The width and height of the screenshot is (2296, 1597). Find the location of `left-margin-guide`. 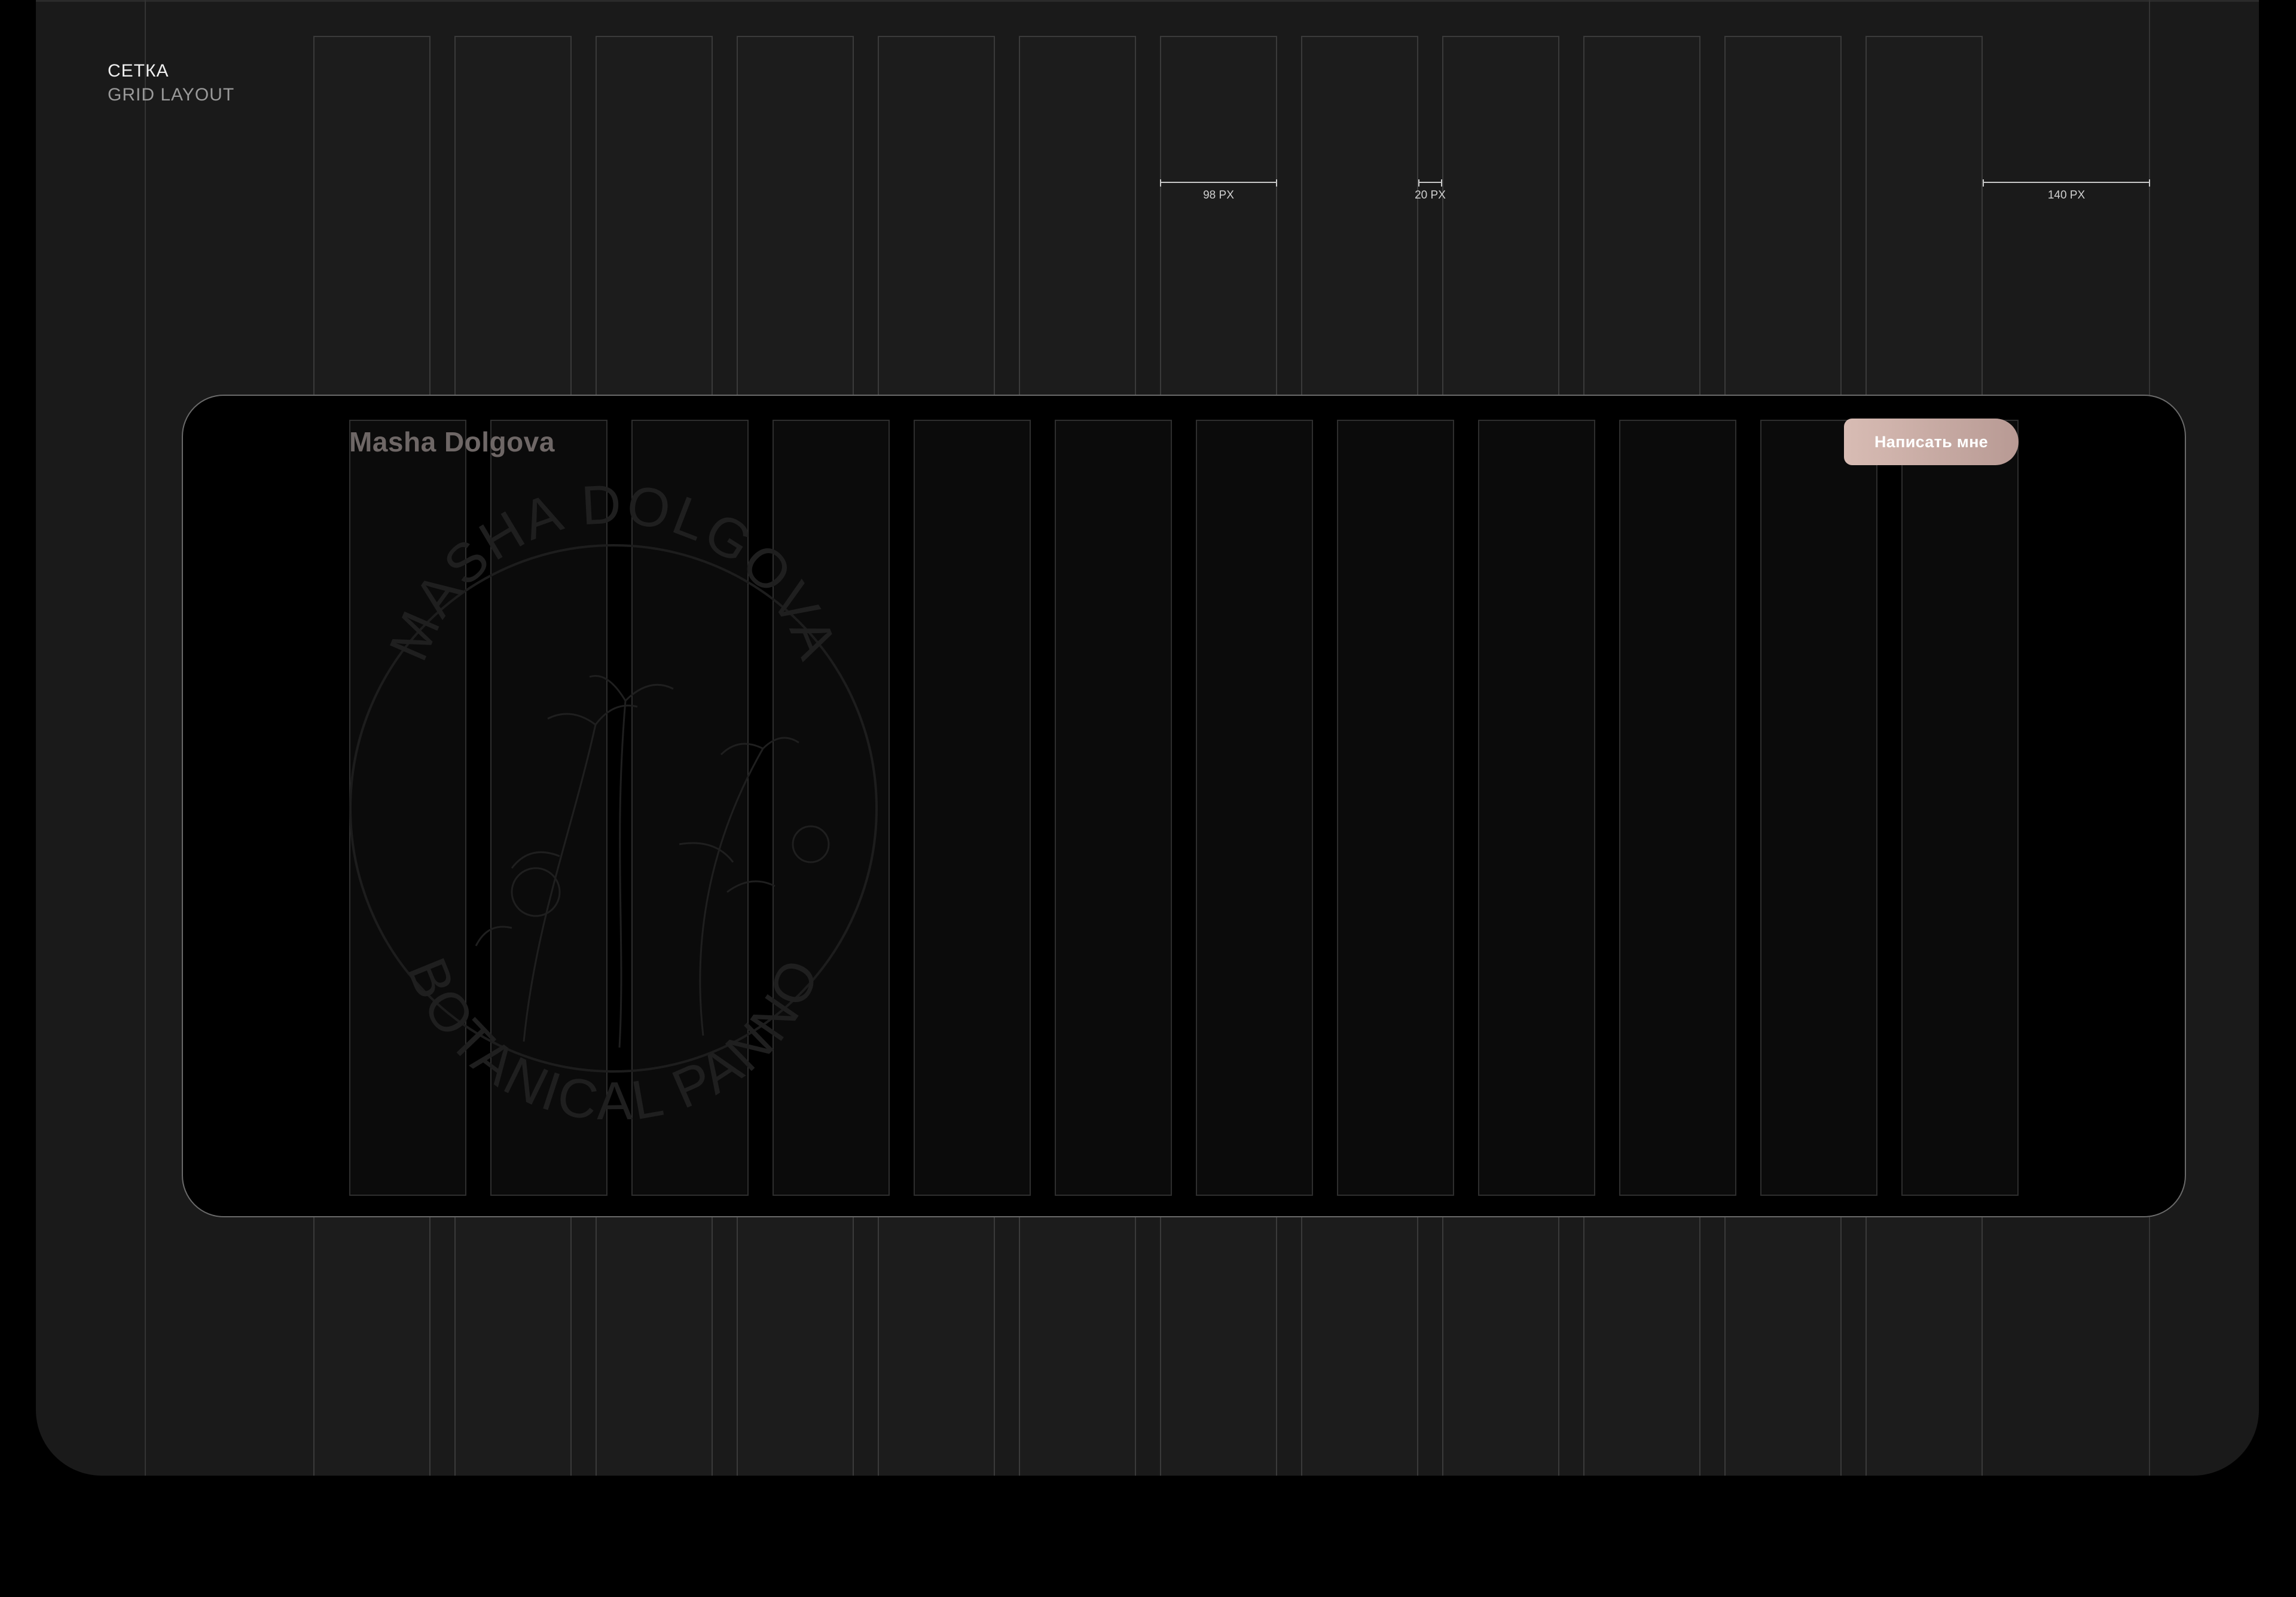

left-margin-guide is located at coordinates (145, 738).